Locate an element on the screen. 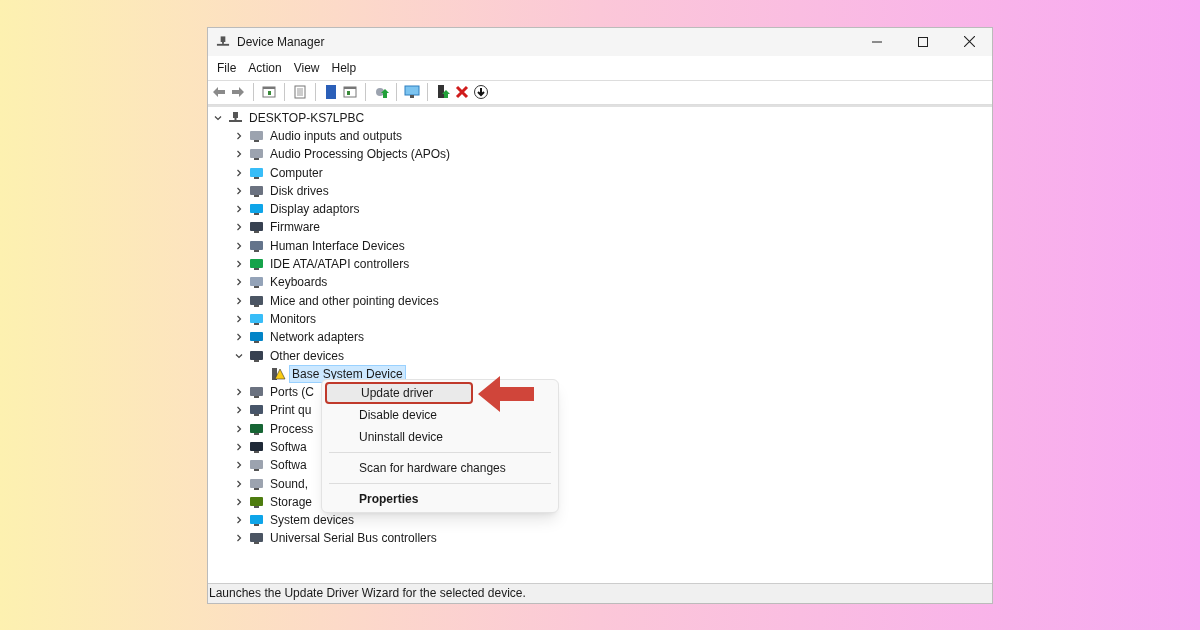  tree-item: DESKTOP-KS7LPBC is located at coordinates (307, 117).